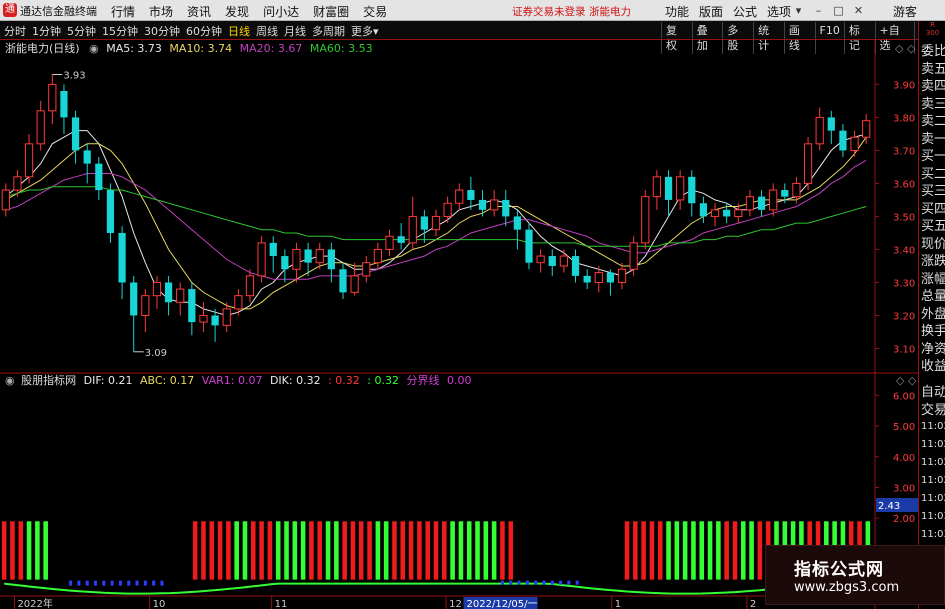  I want to click on legend-ind-title: 股朋指标网, so click(48, 380).